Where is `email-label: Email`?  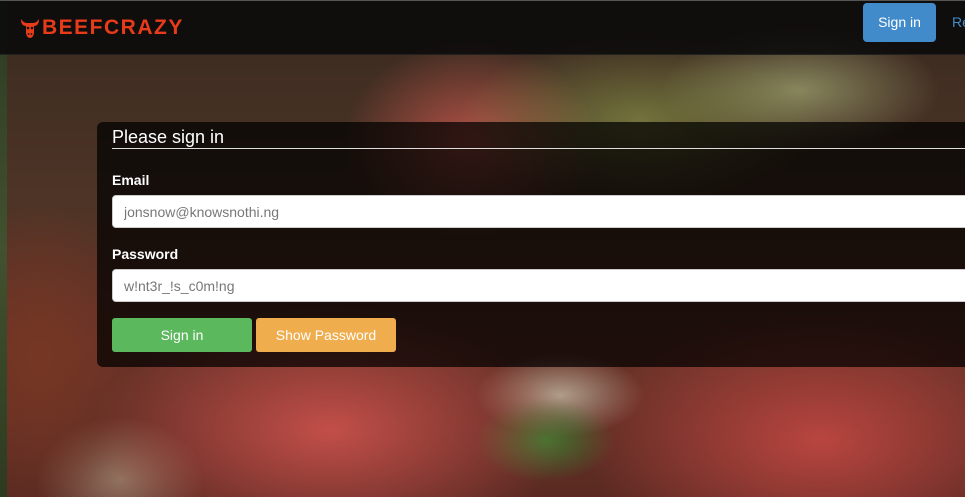
email-label: Email is located at coordinates (131, 180).